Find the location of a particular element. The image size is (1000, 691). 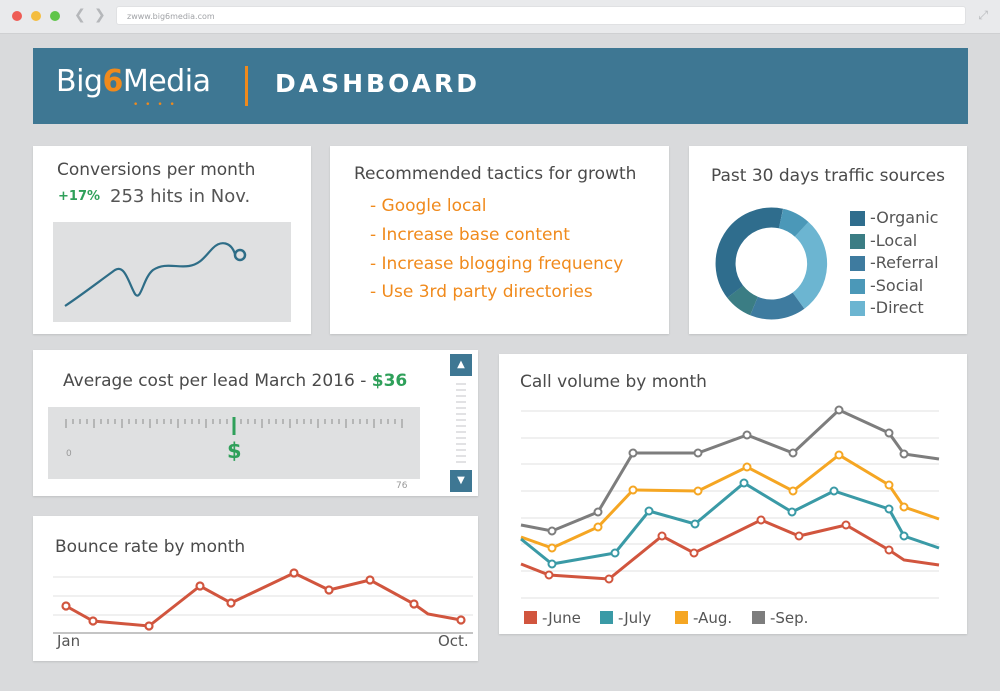

tactic-item: - Increase blogging frequency is located at coordinates (496, 264).